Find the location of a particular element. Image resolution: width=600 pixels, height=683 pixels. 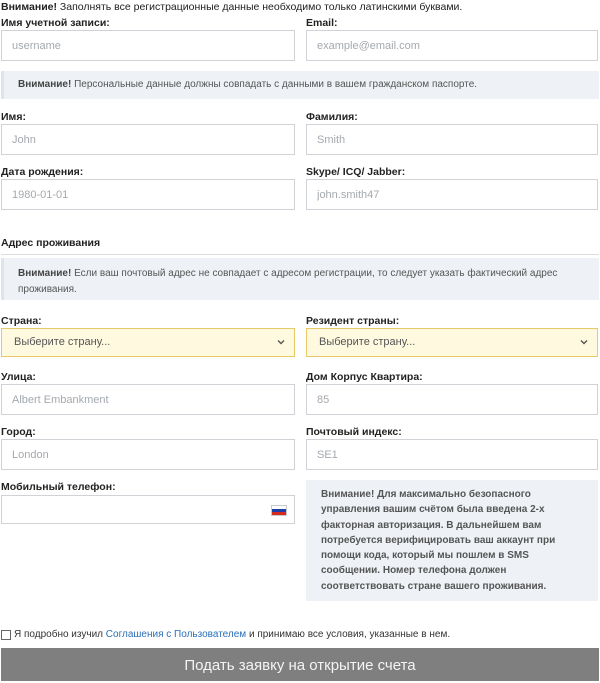

agreement-suffix: и принимаю все условия, указанные в нем. is located at coordinates (348, 634).